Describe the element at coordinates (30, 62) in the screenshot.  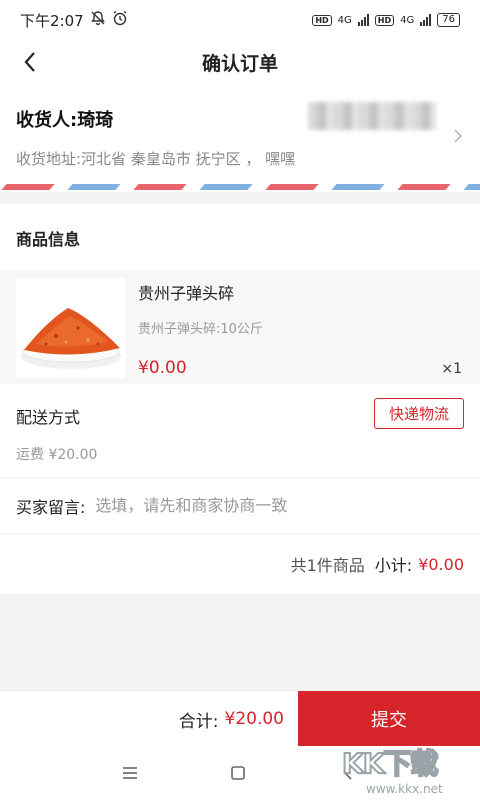
I see `chevron-left-icon` at that location.